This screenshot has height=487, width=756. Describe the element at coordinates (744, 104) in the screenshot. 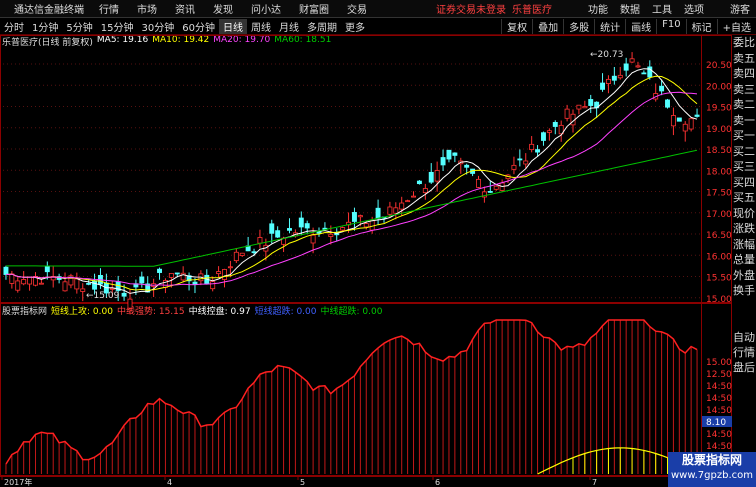

I see `side-label-ask2: 卖二` at that location.